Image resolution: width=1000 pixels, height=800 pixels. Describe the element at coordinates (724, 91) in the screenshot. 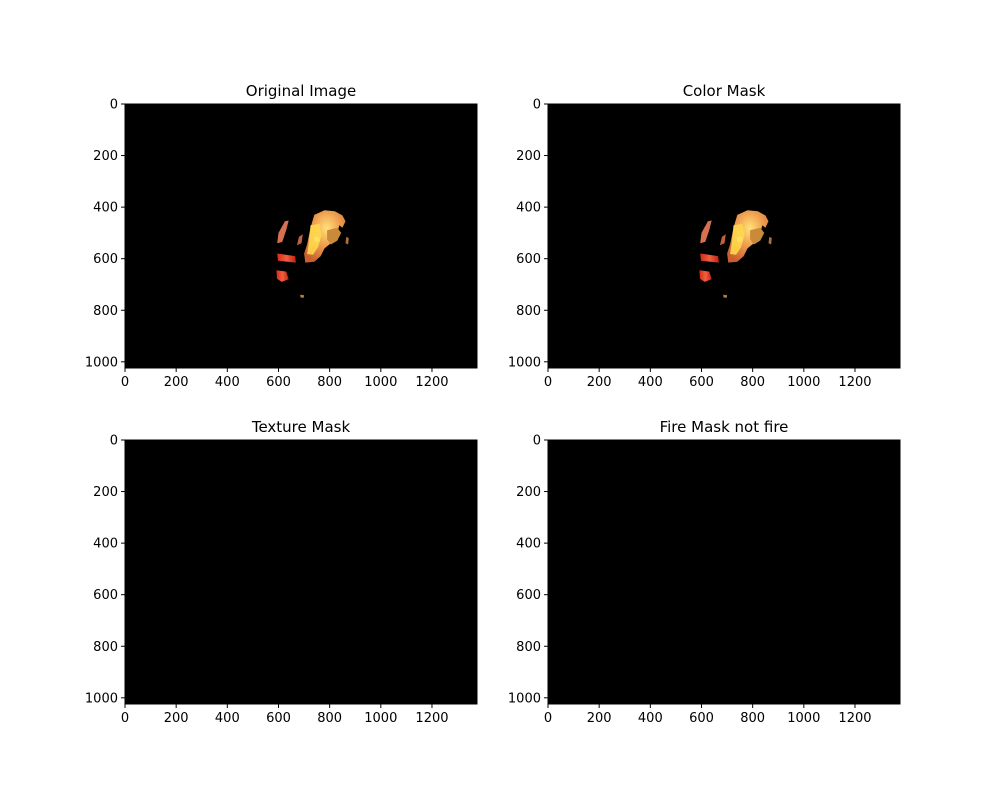

I see `subplot-title: Color Mask` at that location.